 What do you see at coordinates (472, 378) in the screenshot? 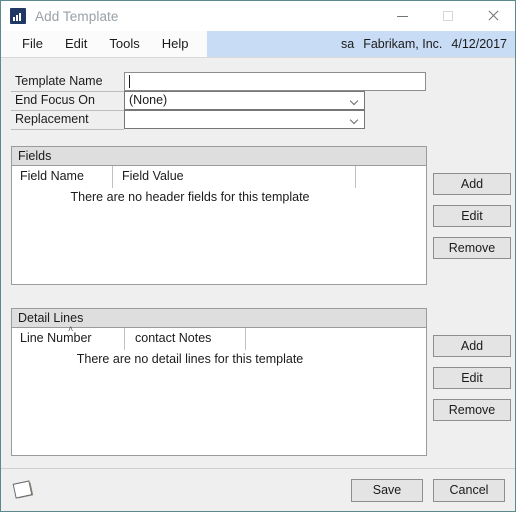
I see `detail-lines-edit-button: Edit` at bounding box center [472, 378].